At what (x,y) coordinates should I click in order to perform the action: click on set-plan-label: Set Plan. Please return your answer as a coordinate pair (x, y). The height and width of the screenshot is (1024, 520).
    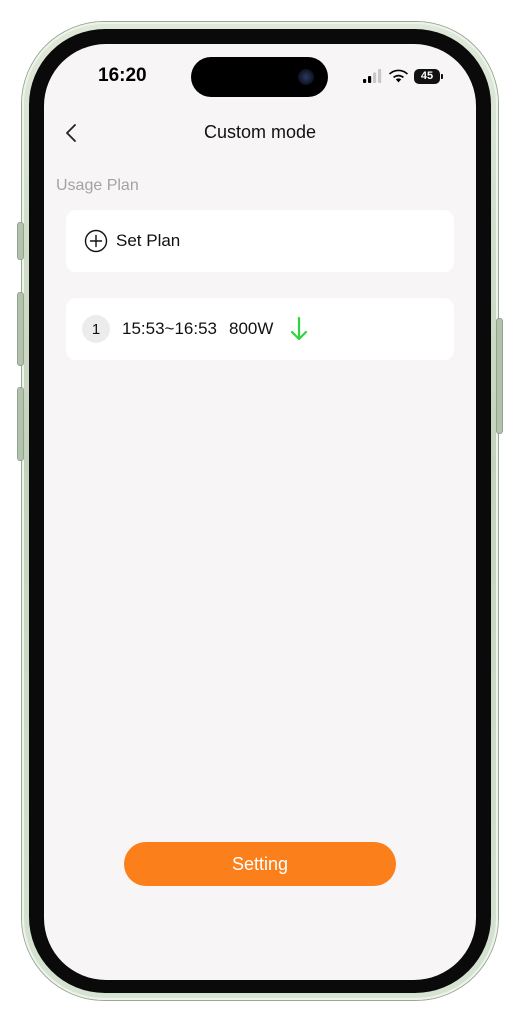
    Looking at the image, I should click on (148, 240).